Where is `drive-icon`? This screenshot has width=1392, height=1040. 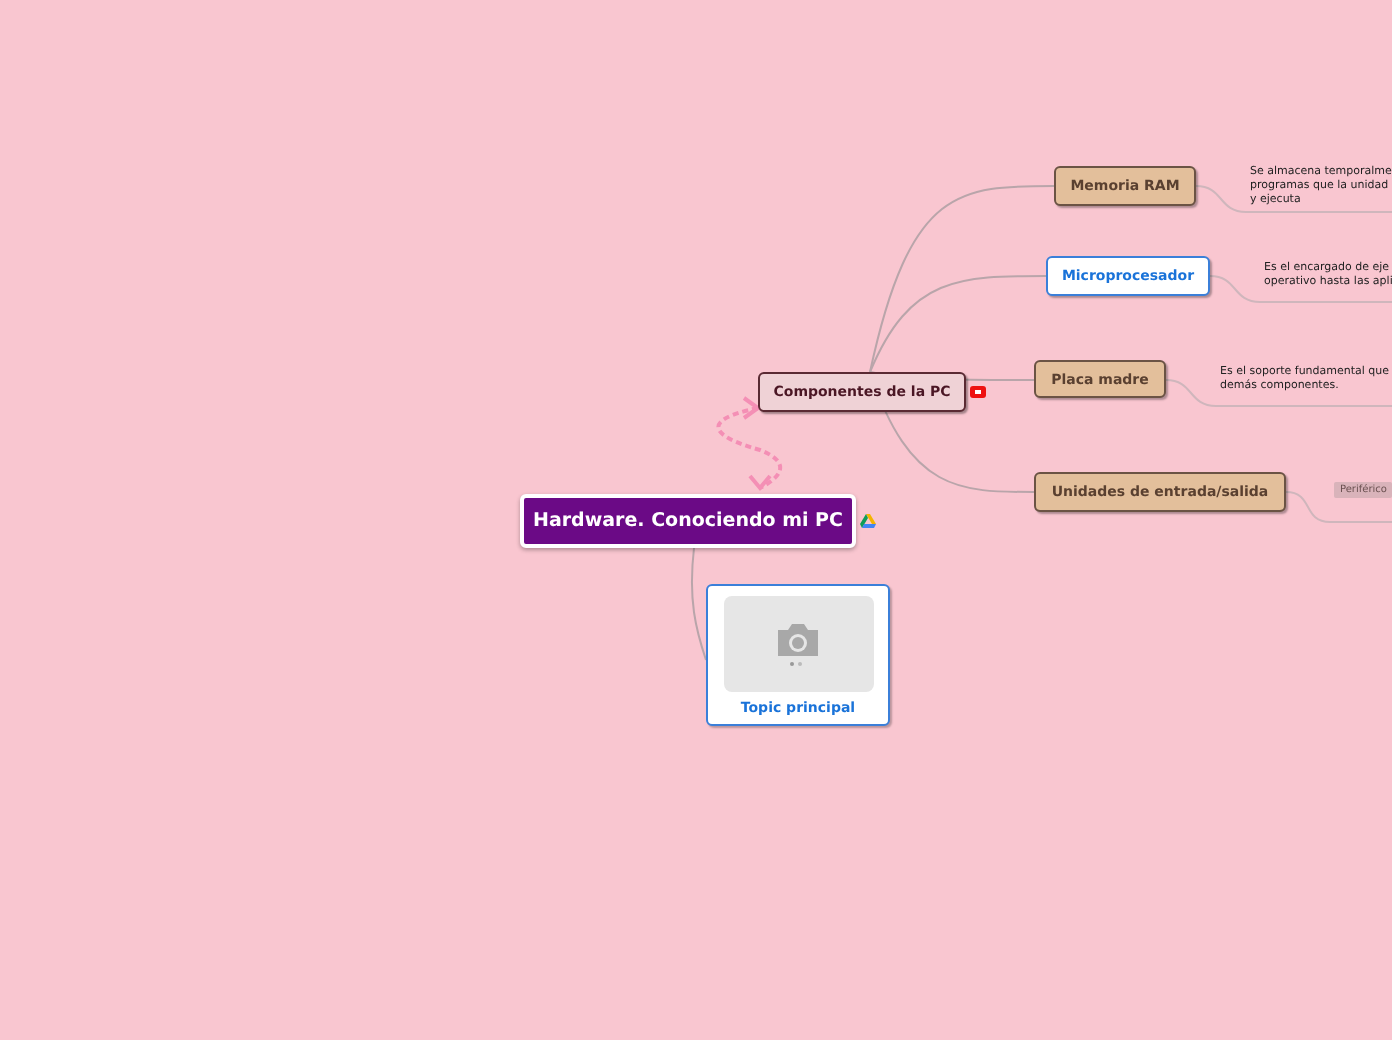
drive-icon is located at coordinates (868, 521).